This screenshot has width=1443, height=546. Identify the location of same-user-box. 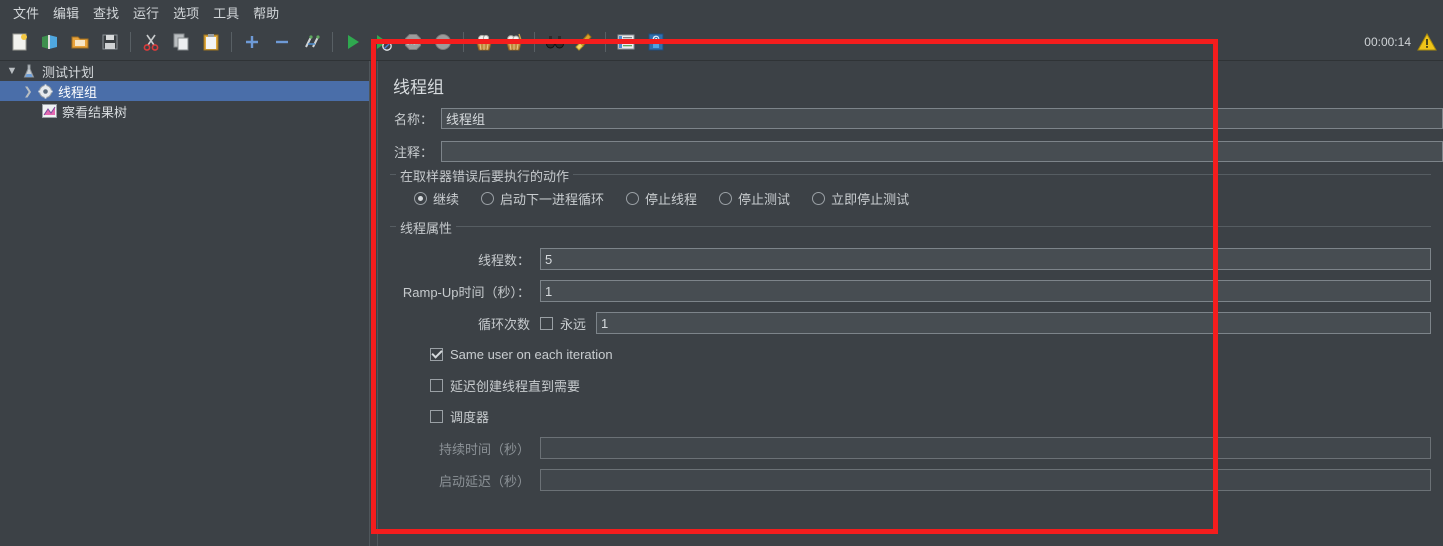
(436, 354).